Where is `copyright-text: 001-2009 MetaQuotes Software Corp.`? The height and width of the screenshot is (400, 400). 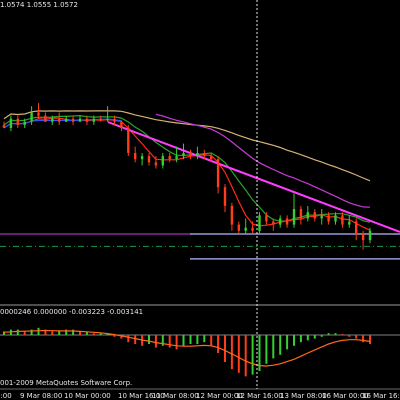
copyright-text: 001-2009 MetaQuotes Software Corp. is located at coordinates (66, 383).